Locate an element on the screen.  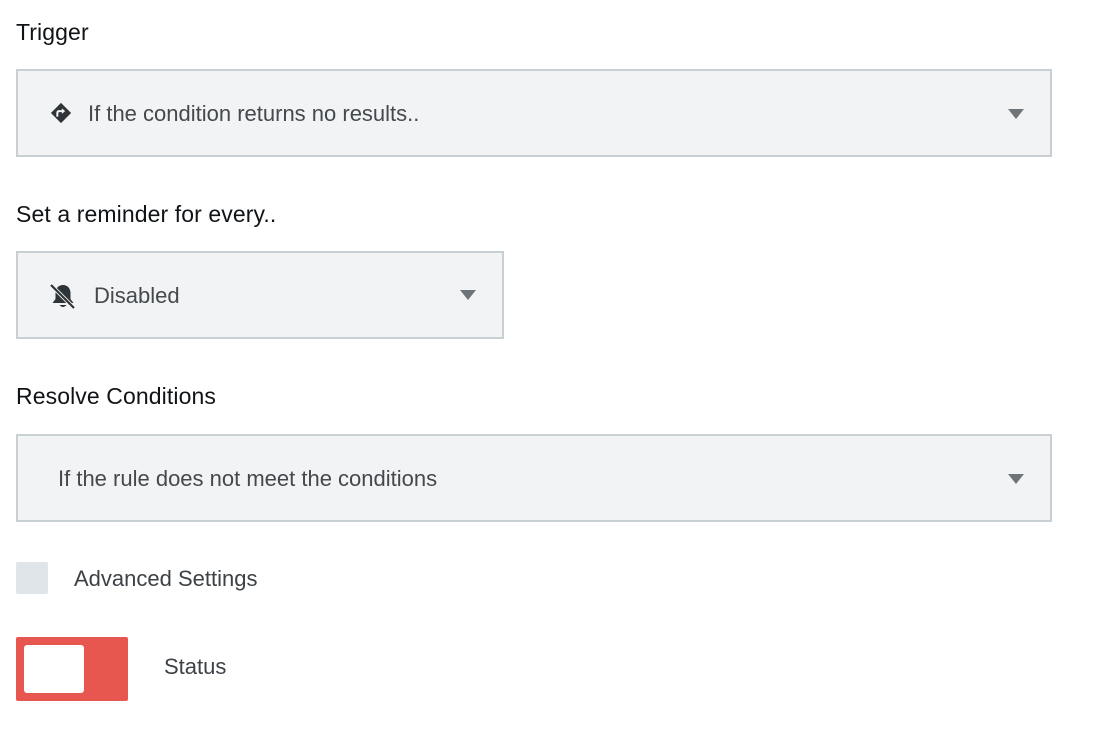
resolve-label: Resolve Conditions is located at coordinates (116, 396).